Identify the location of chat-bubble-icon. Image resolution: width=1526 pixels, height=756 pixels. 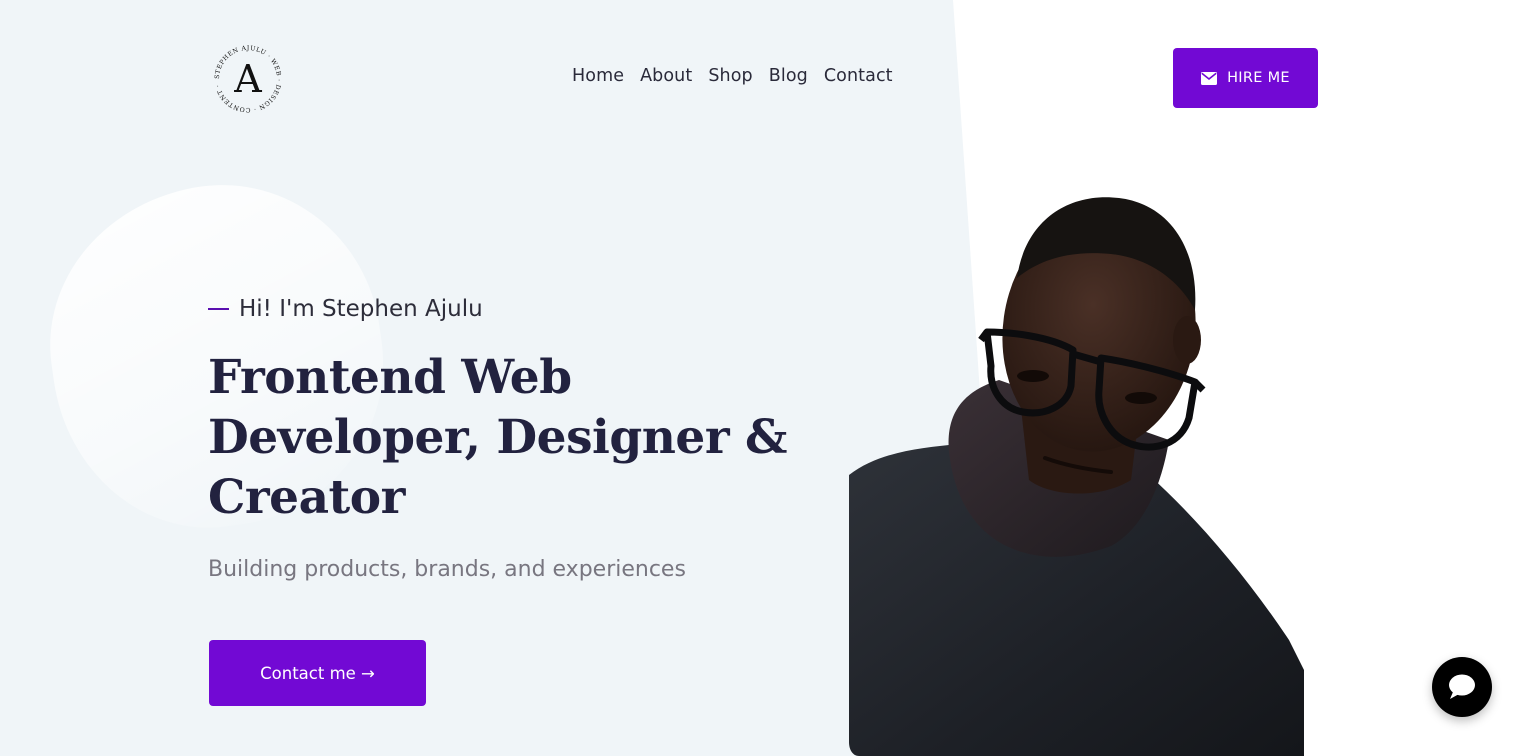
(1462, 687).